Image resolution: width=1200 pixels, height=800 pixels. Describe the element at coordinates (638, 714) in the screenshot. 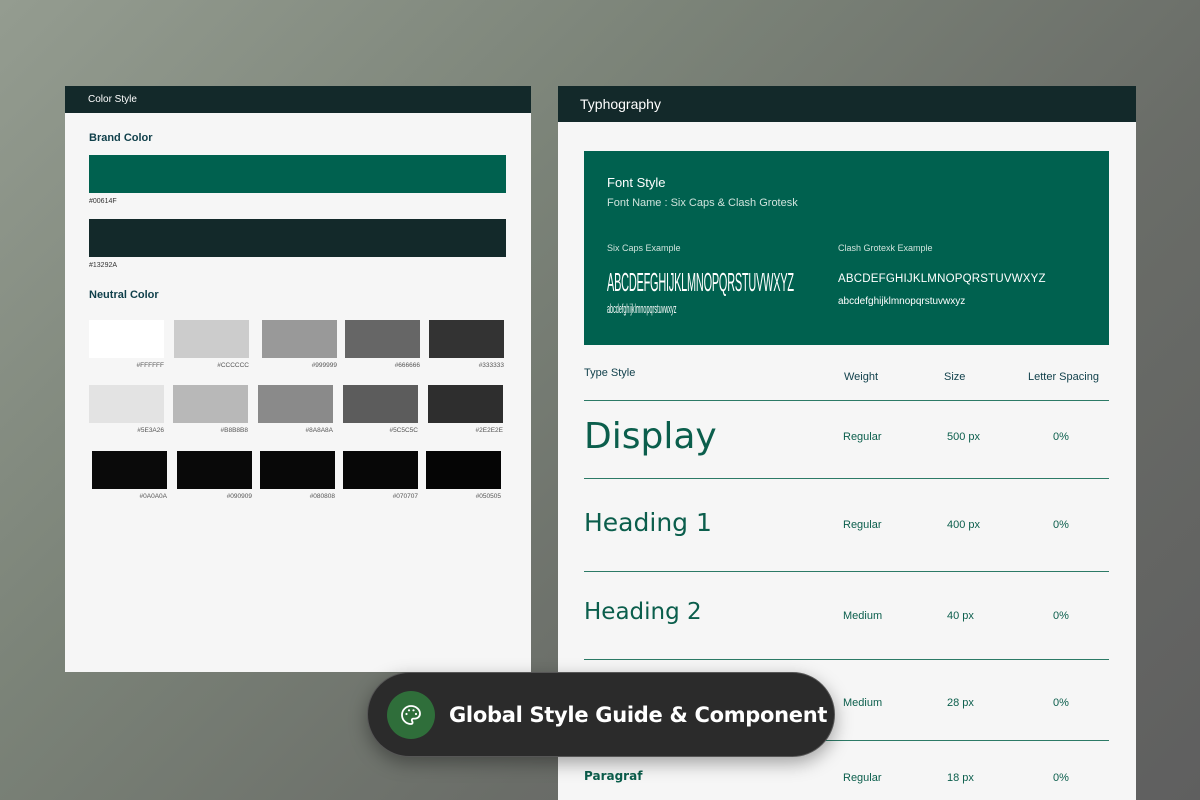

I see `badge-label: Global Style Guide & Component` at that location.